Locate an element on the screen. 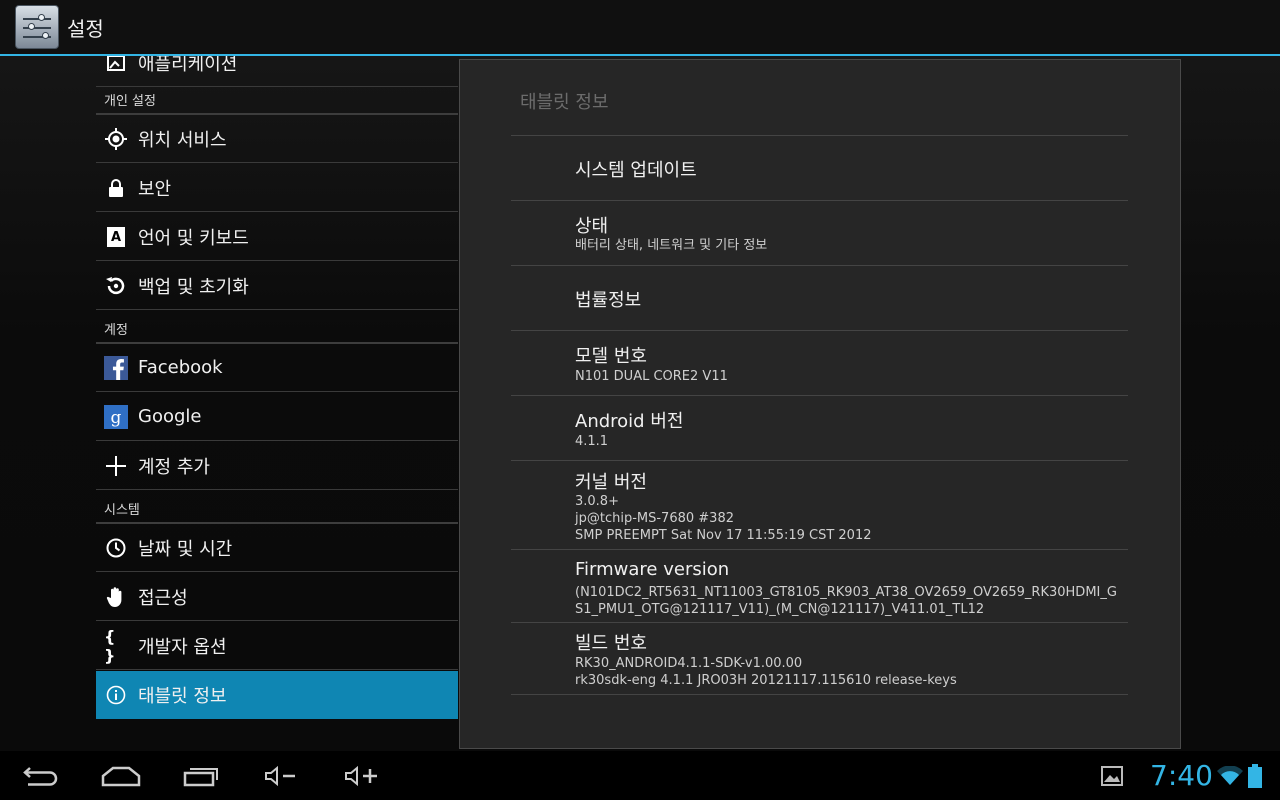 The width and height of the screenshot is (1280, 800). recents-button is located at coordinates (201, 776).